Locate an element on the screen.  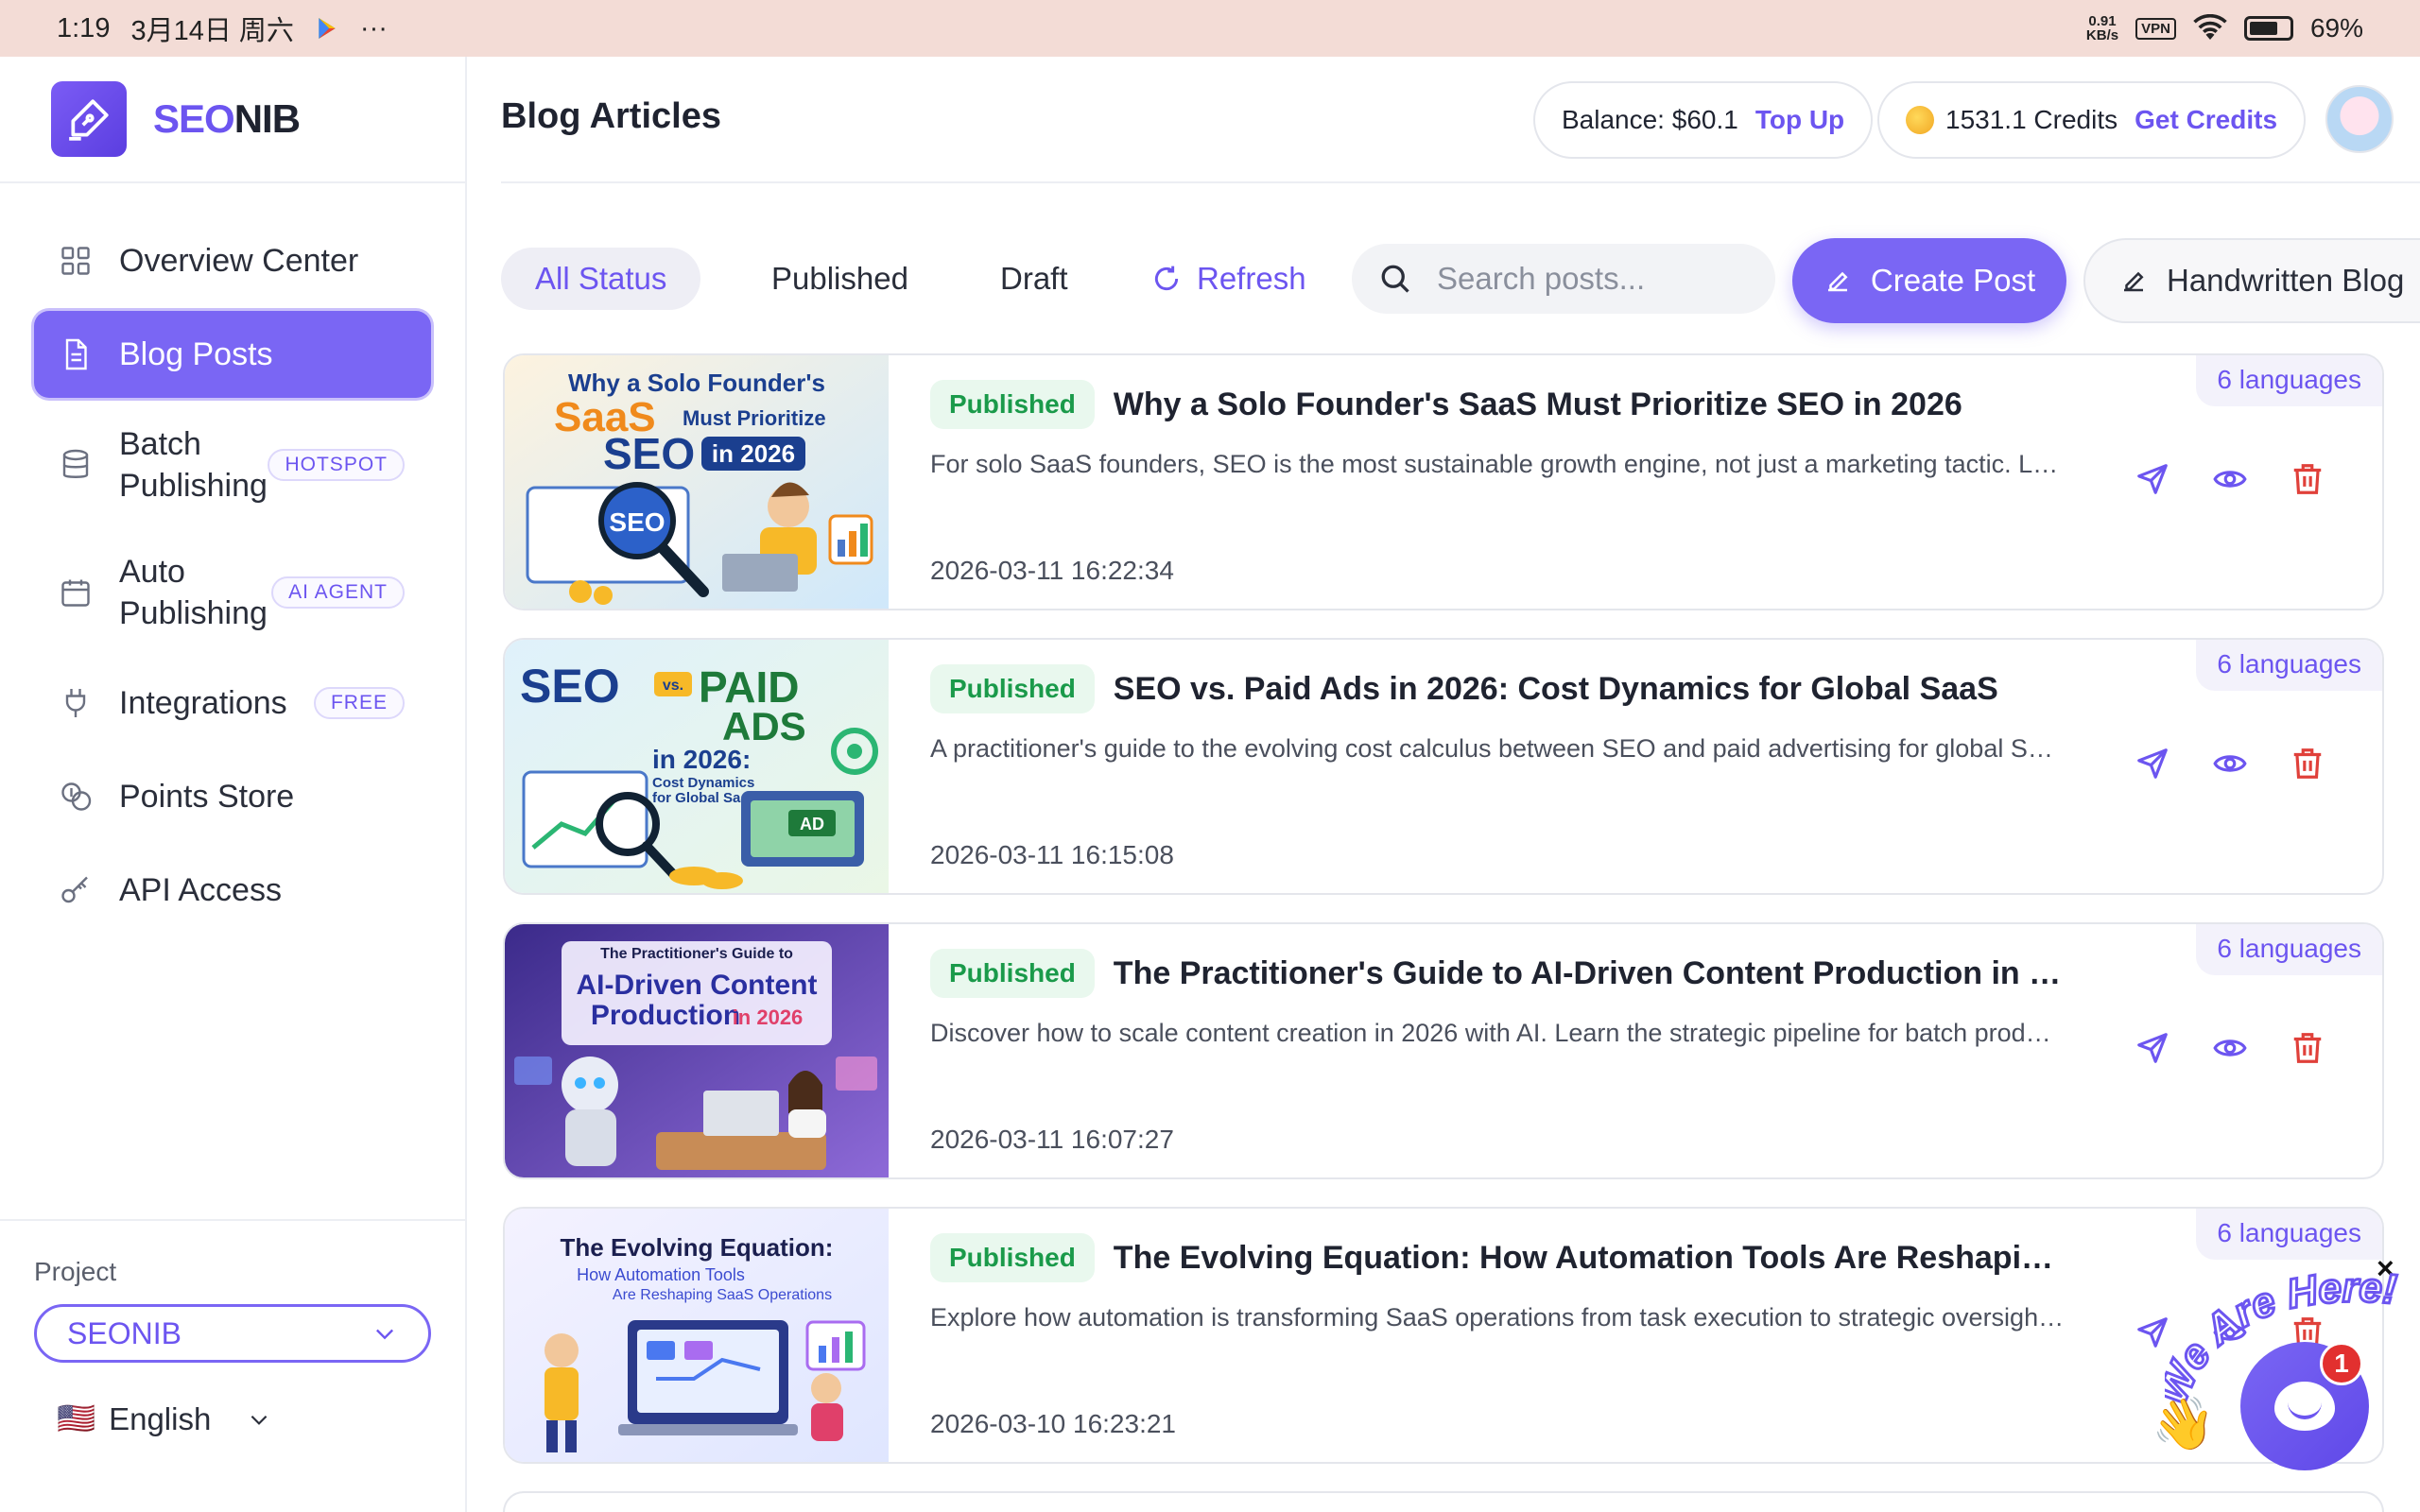
filter-draft: Draft is located at coordinates (1034, 279).